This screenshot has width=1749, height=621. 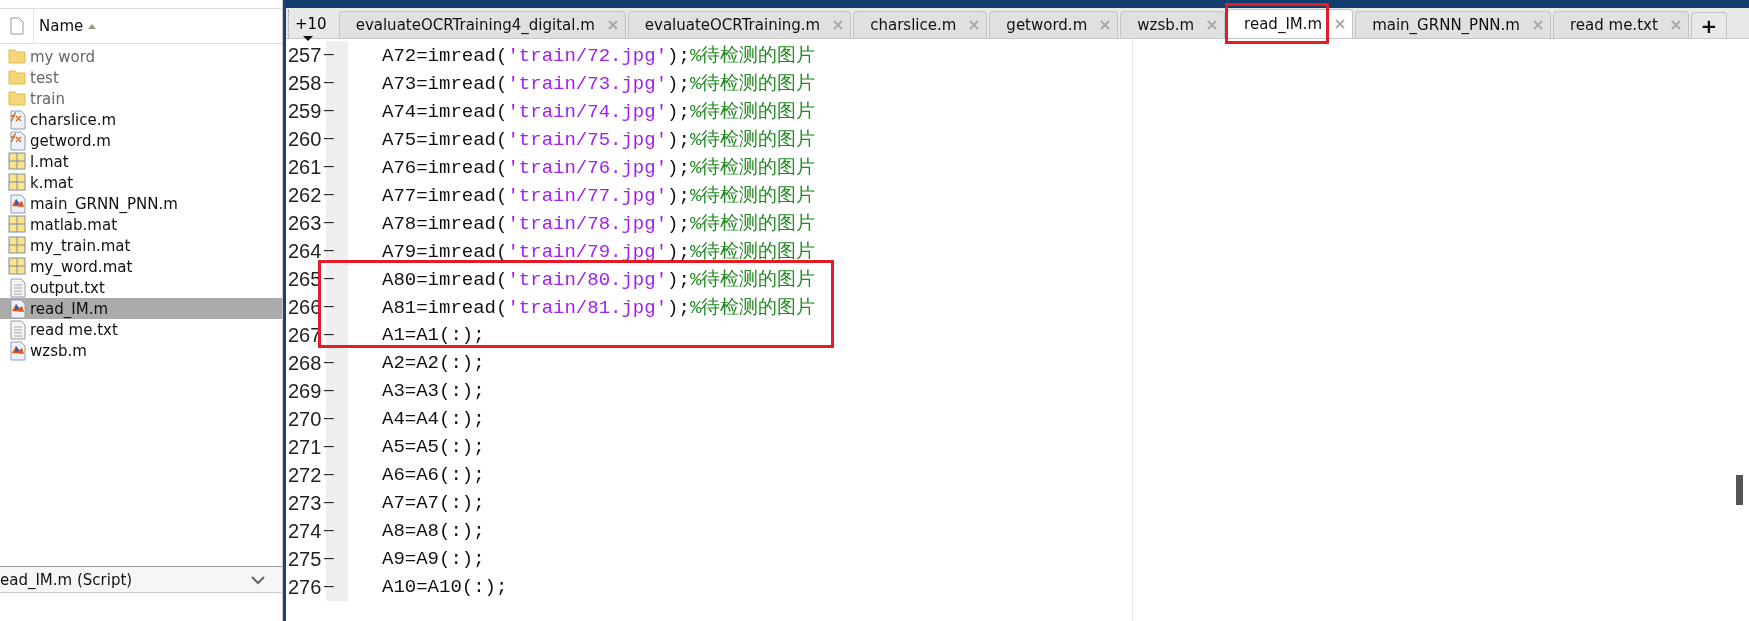 What do you see at coordinates (433, 363) in the screenshot?
I see `code-line: A2=A2(:);` at bounding box center [433, 363].